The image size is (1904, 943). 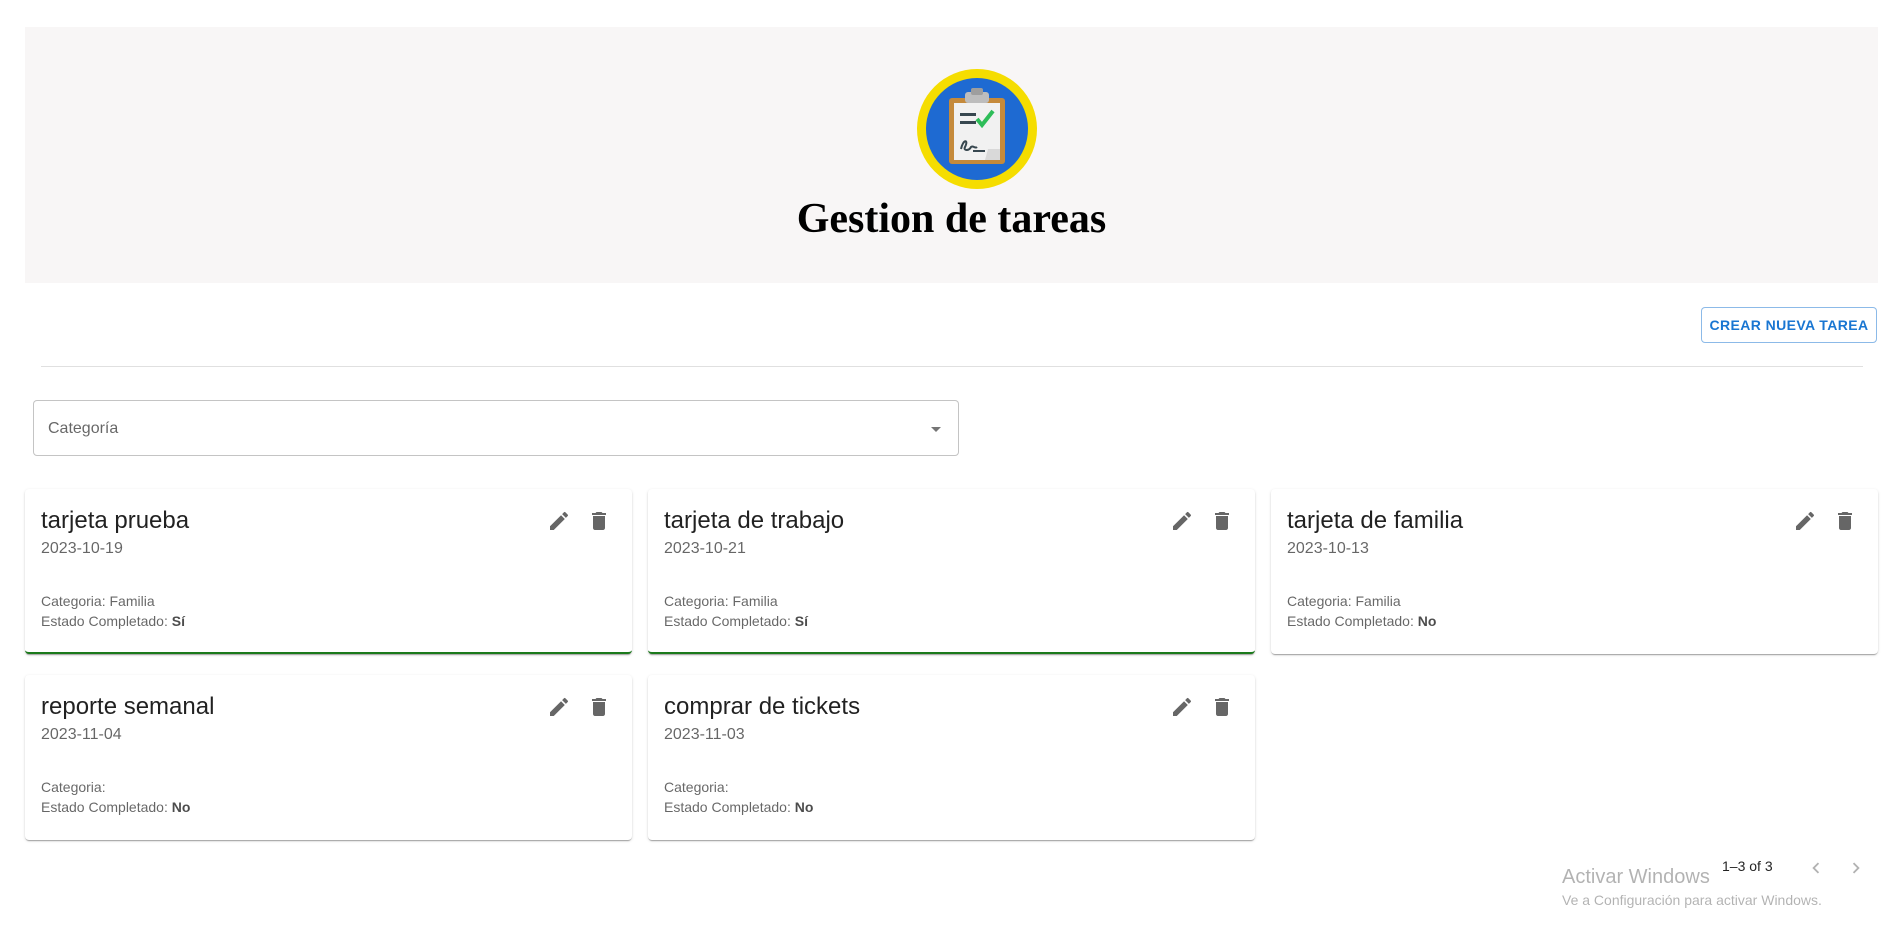 I want to click on next-page-button, so click(x=1856, y=868).